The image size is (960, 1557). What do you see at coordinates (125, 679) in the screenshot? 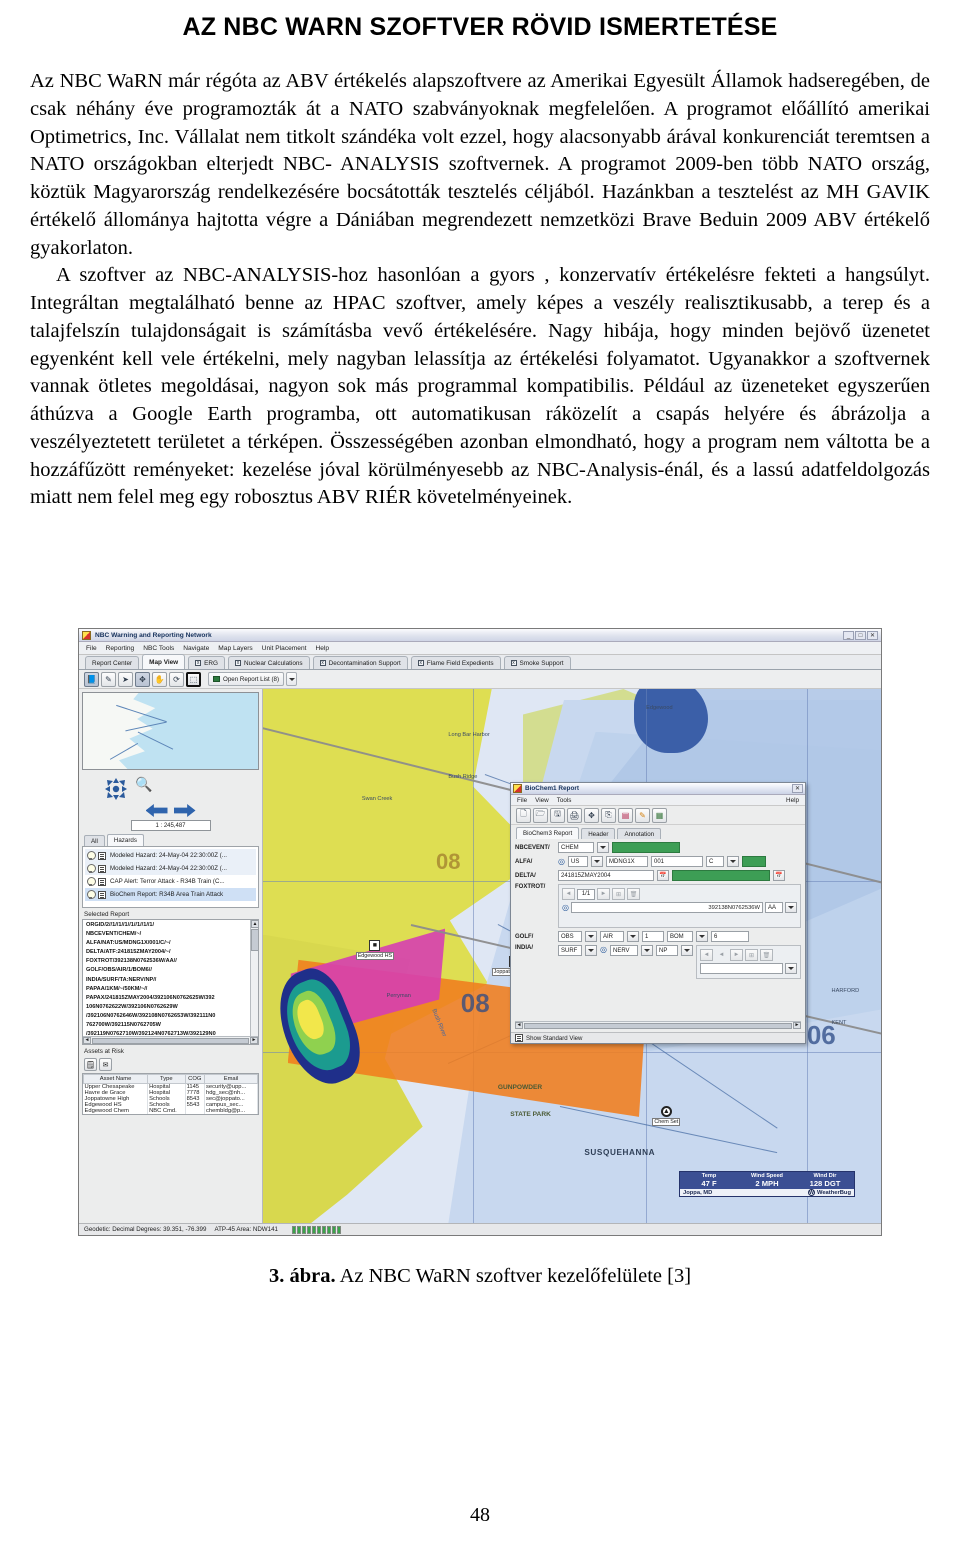
I see `cursor-arrow-icon: ➤` at bounding box center [125, 679].